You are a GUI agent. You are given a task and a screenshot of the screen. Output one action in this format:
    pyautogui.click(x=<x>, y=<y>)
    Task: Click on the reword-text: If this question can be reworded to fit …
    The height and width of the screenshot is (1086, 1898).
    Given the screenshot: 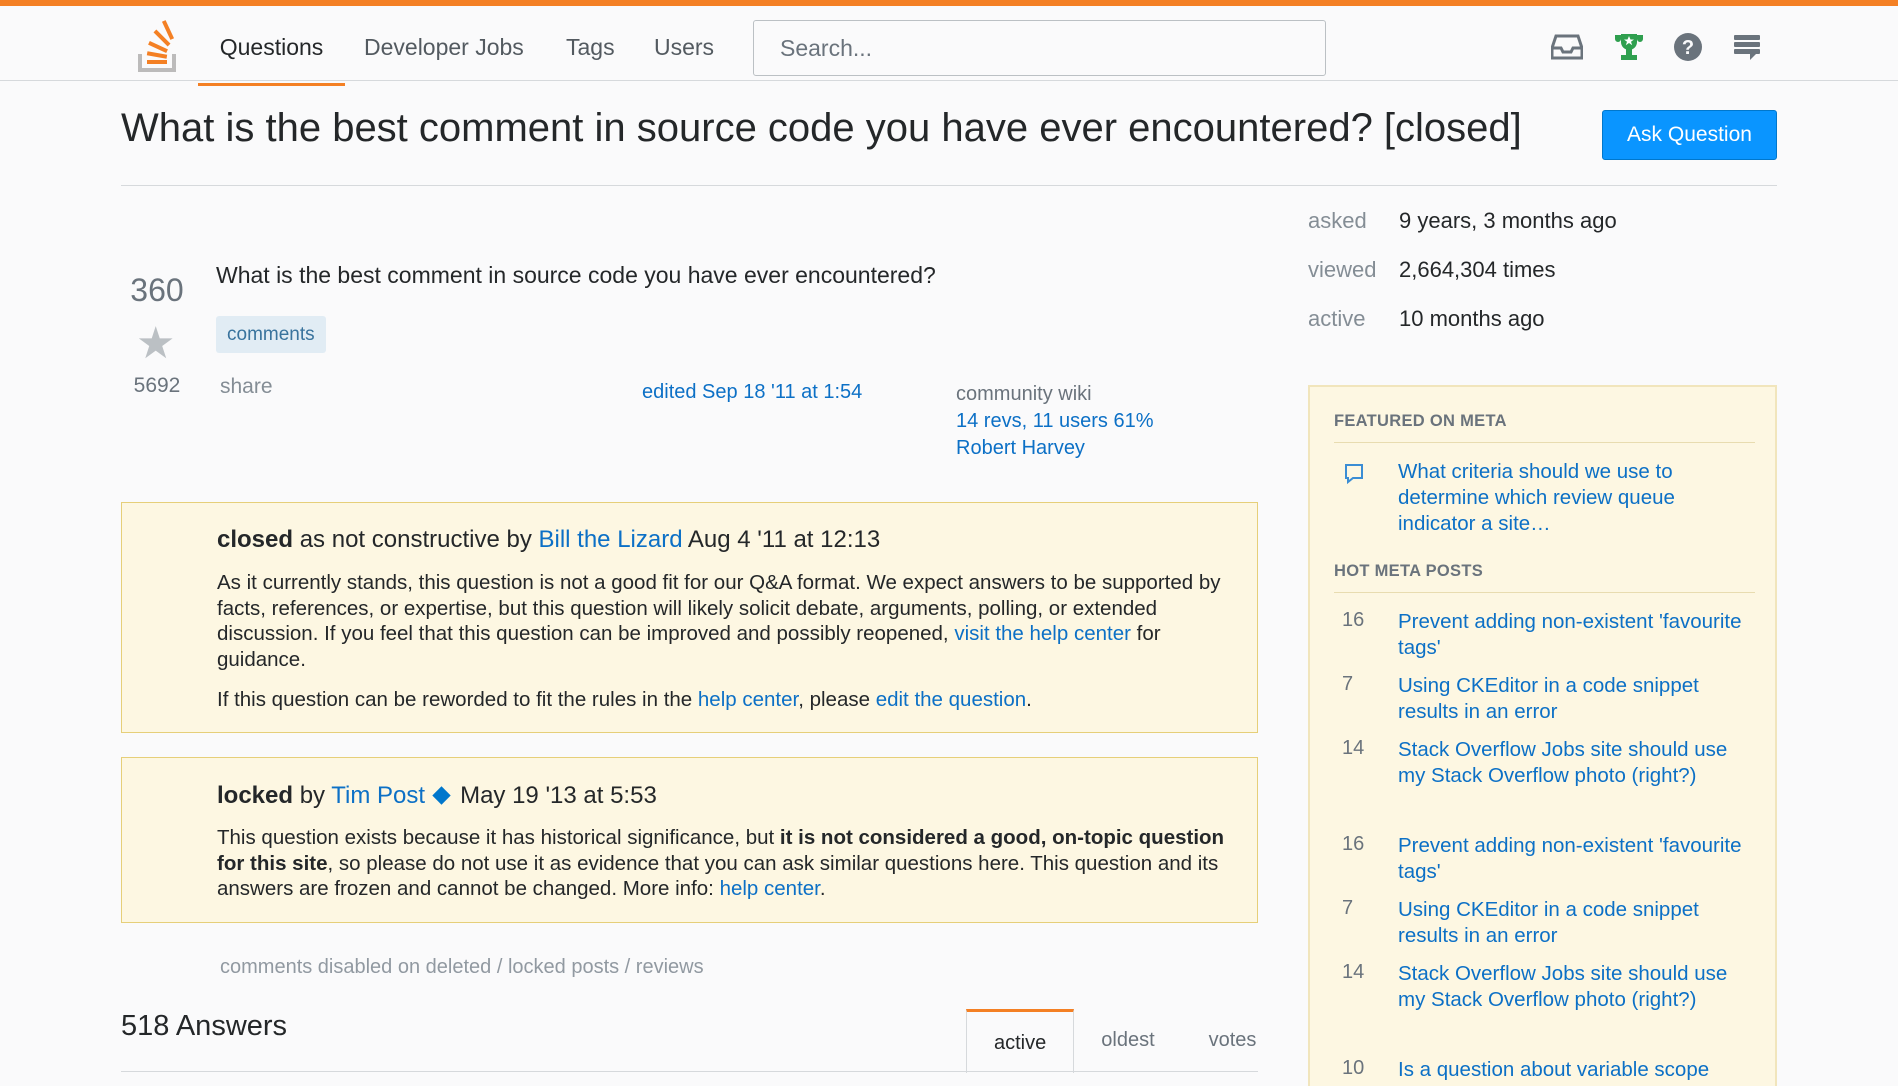 What is the action you would take?
    pyautogui.click(x=457, y=699)
    